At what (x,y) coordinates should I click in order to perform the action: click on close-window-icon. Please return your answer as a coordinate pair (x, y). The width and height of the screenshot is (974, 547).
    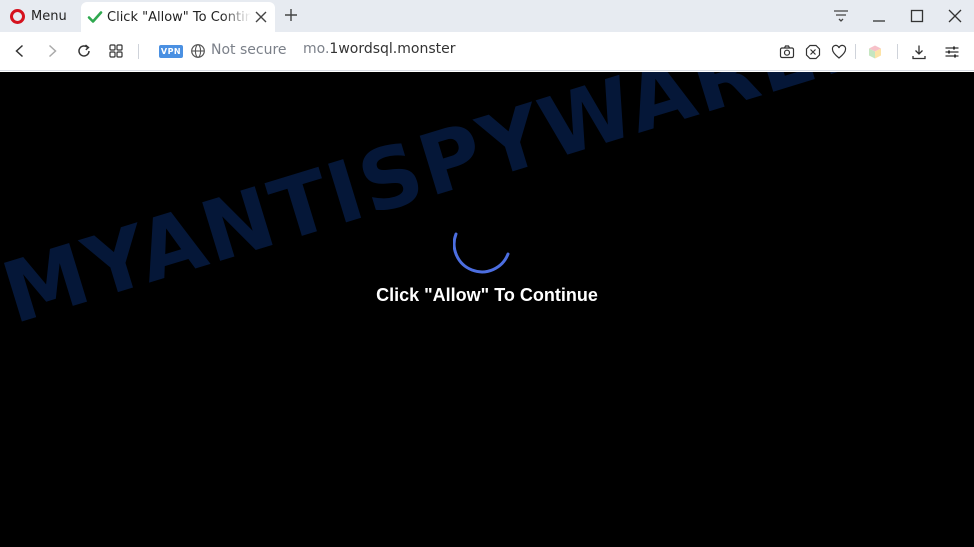
    Looking at the image, I should click on (955, 16).